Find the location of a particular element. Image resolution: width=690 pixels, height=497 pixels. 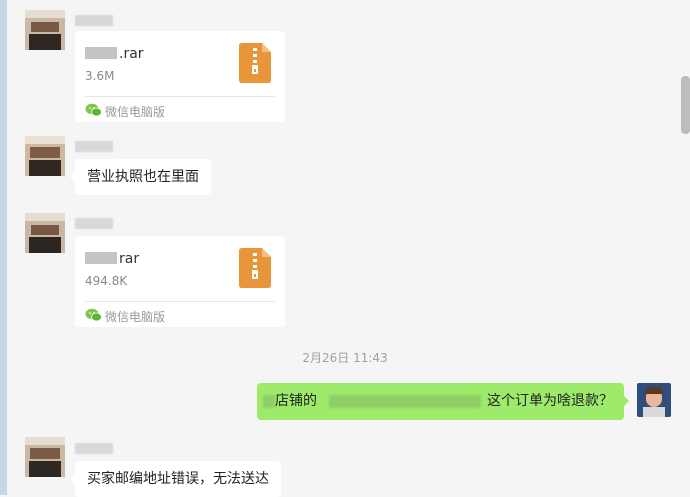

left-window-edge is located at coordinates (3, 247).